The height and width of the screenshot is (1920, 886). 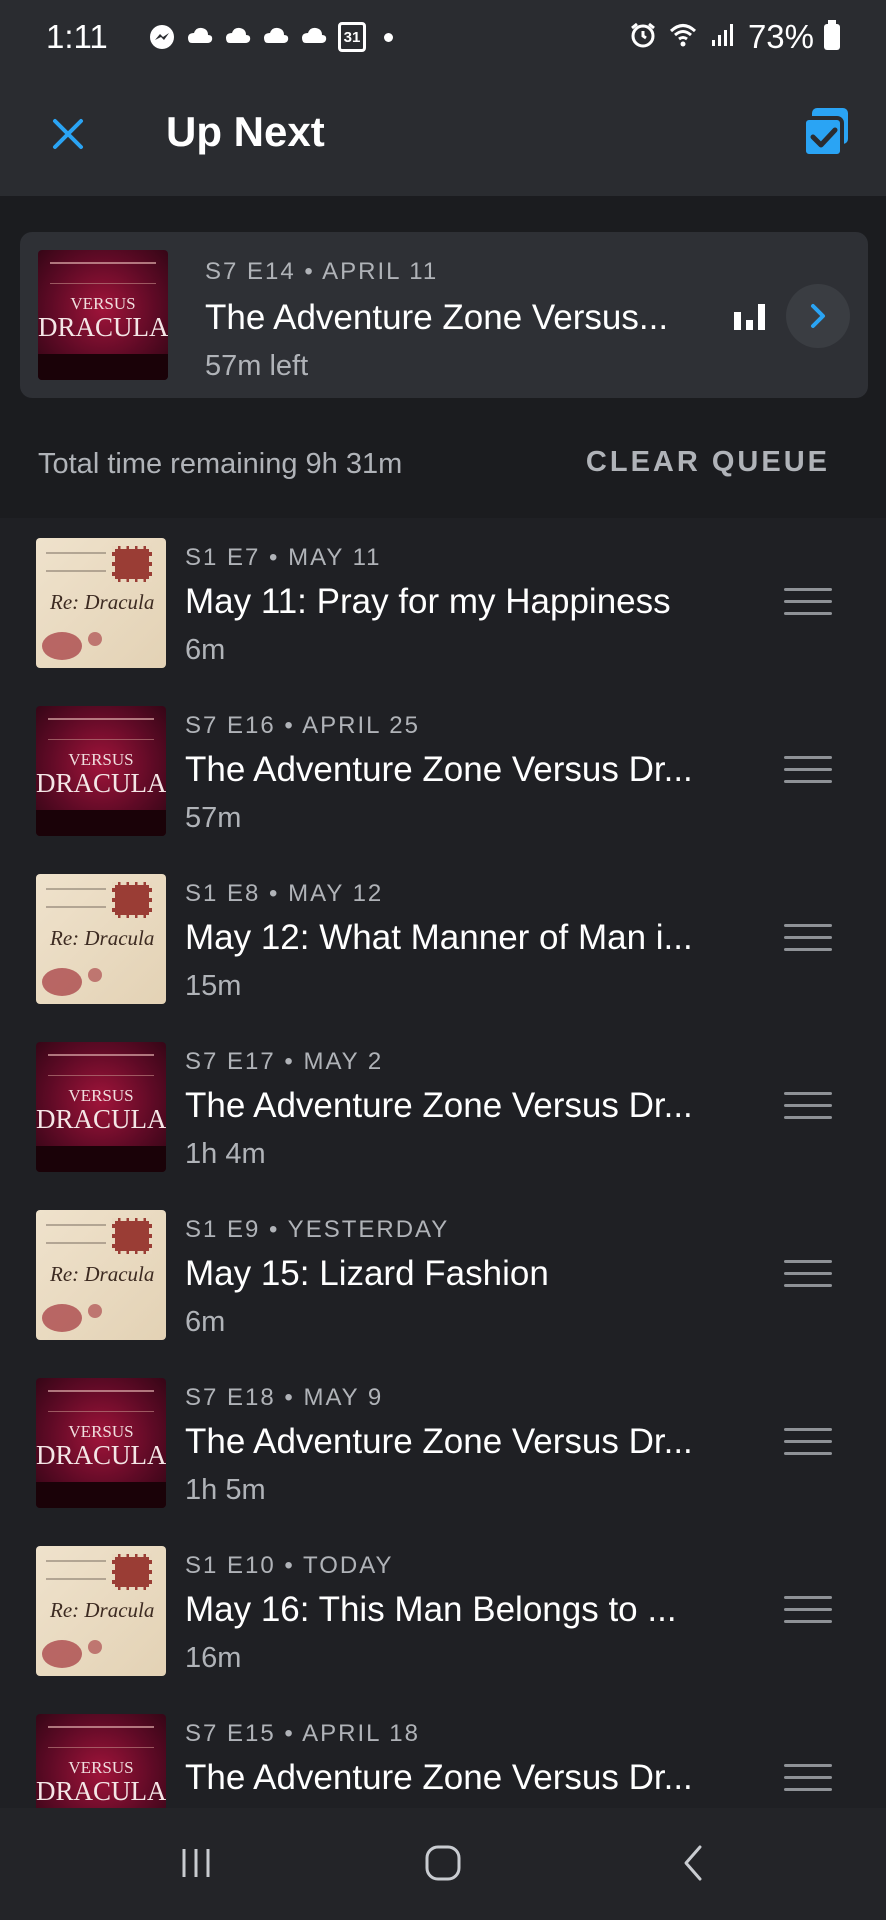 What do you see at coordinates (284, 1061) in the screenshot?
I see `episode-meta: S7 E17 • MAY 2` at bounding box center [284, 1061].